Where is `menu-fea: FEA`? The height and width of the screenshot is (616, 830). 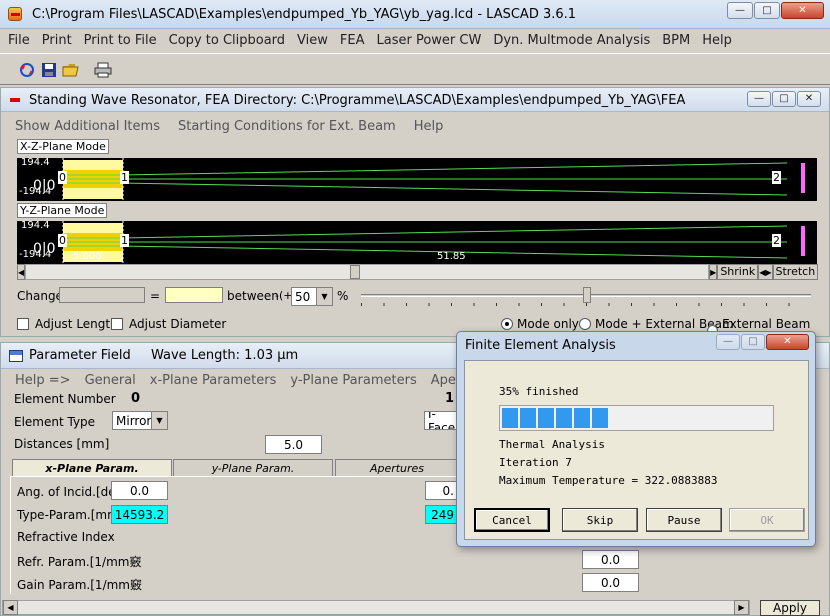 menu-fea: FEA is located at coordinates (352, 40).